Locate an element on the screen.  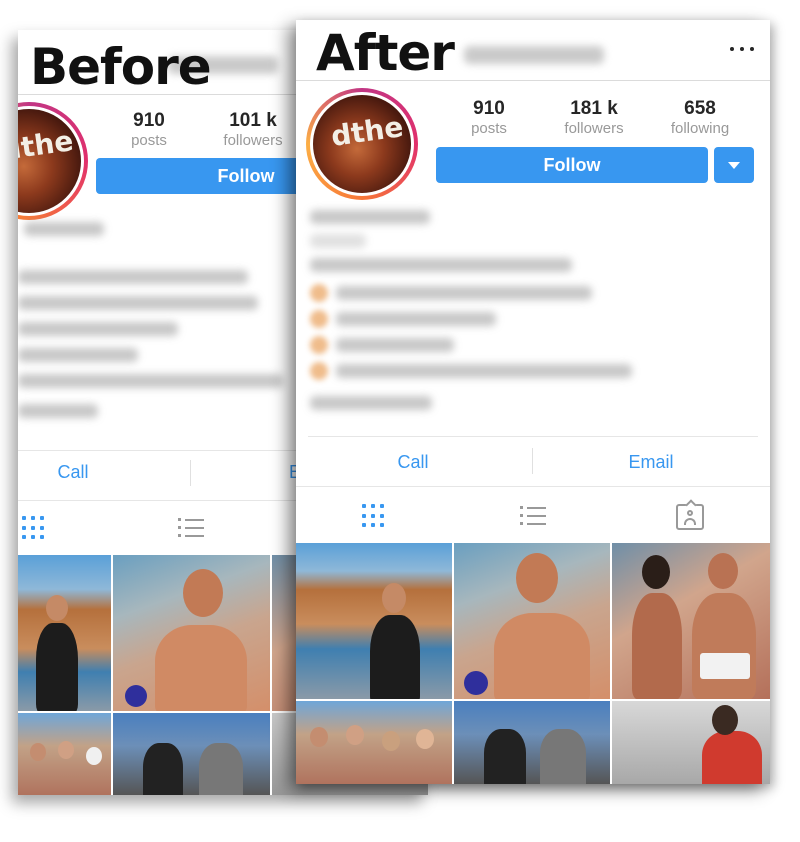
after-label: After is located at coordinates (385, 53).